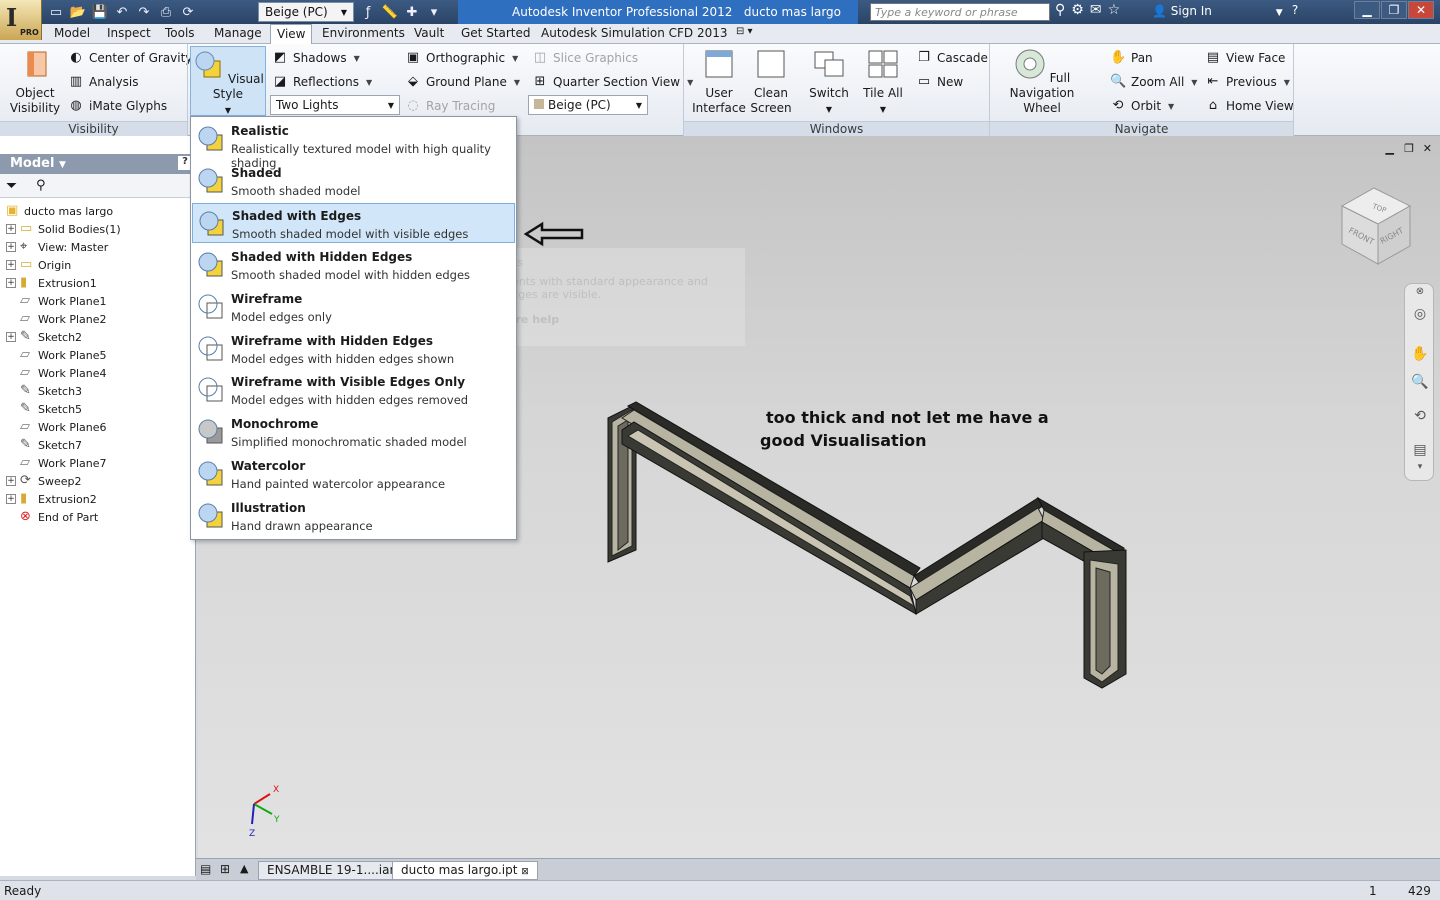  I want to click on ground-plane-button: ⬙ Ground Plane ▼, so click(462, 82).